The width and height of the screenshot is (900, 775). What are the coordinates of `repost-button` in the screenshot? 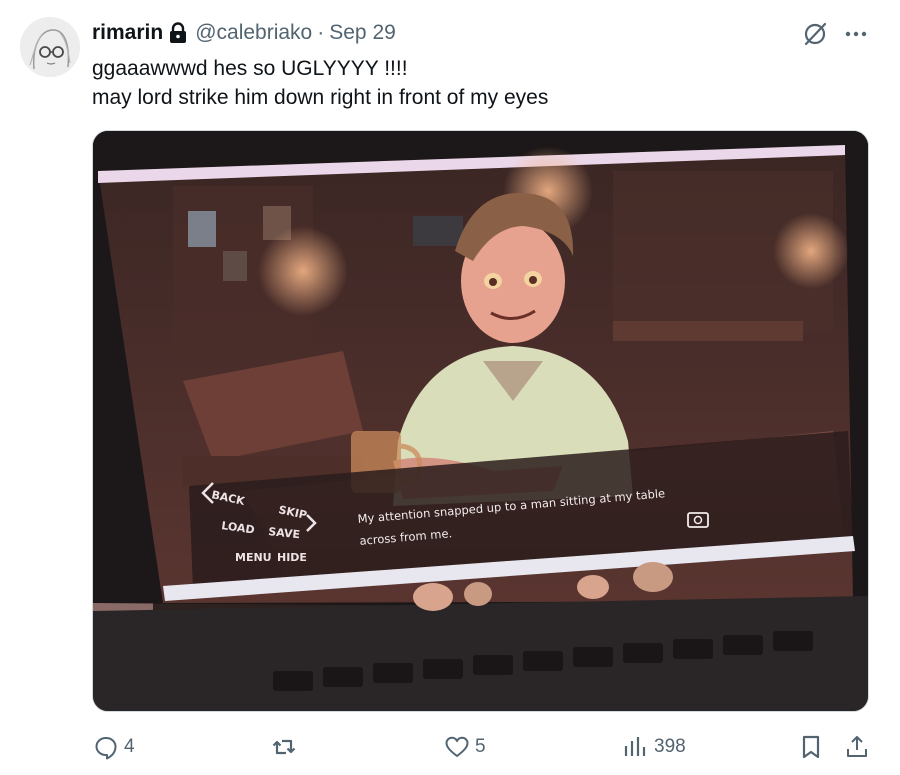 It's located at (286, 747).